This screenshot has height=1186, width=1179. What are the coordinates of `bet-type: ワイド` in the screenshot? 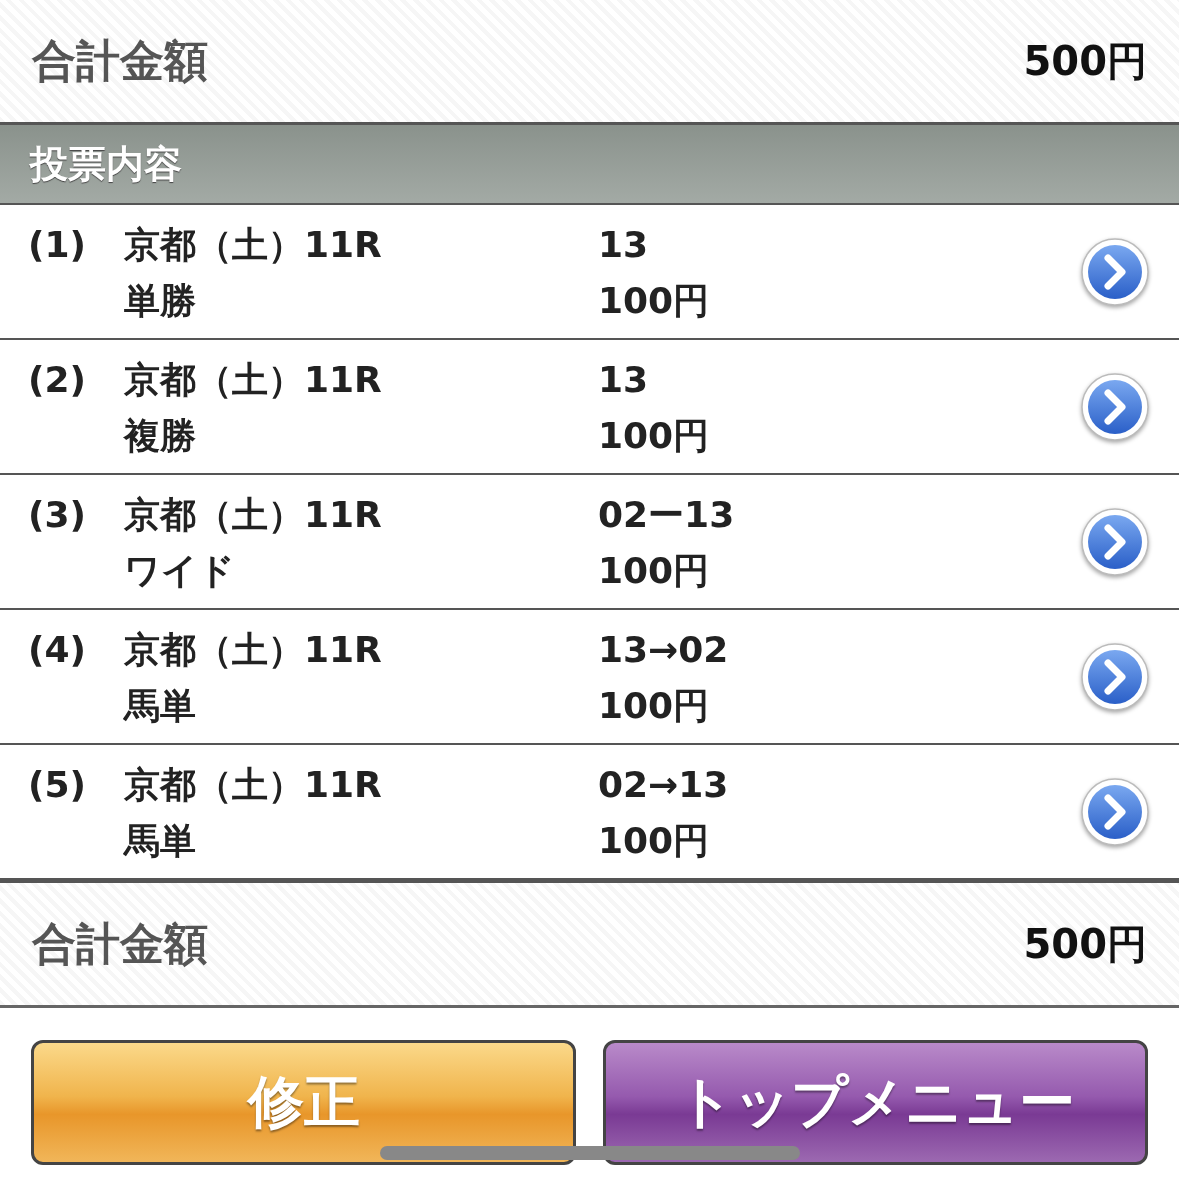 It's located at (179, 571).